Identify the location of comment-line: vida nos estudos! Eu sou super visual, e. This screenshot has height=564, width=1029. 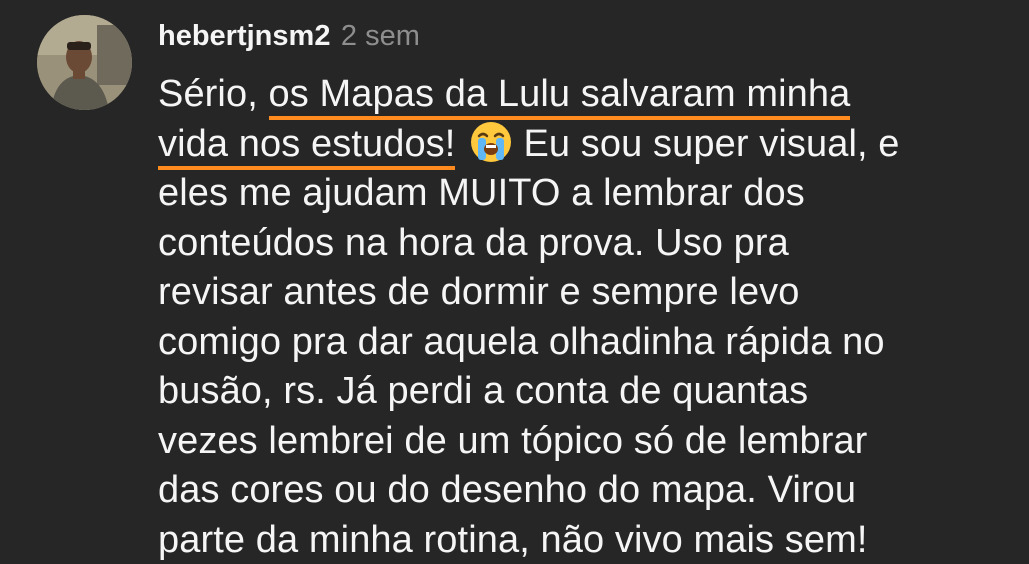
(588, 145).